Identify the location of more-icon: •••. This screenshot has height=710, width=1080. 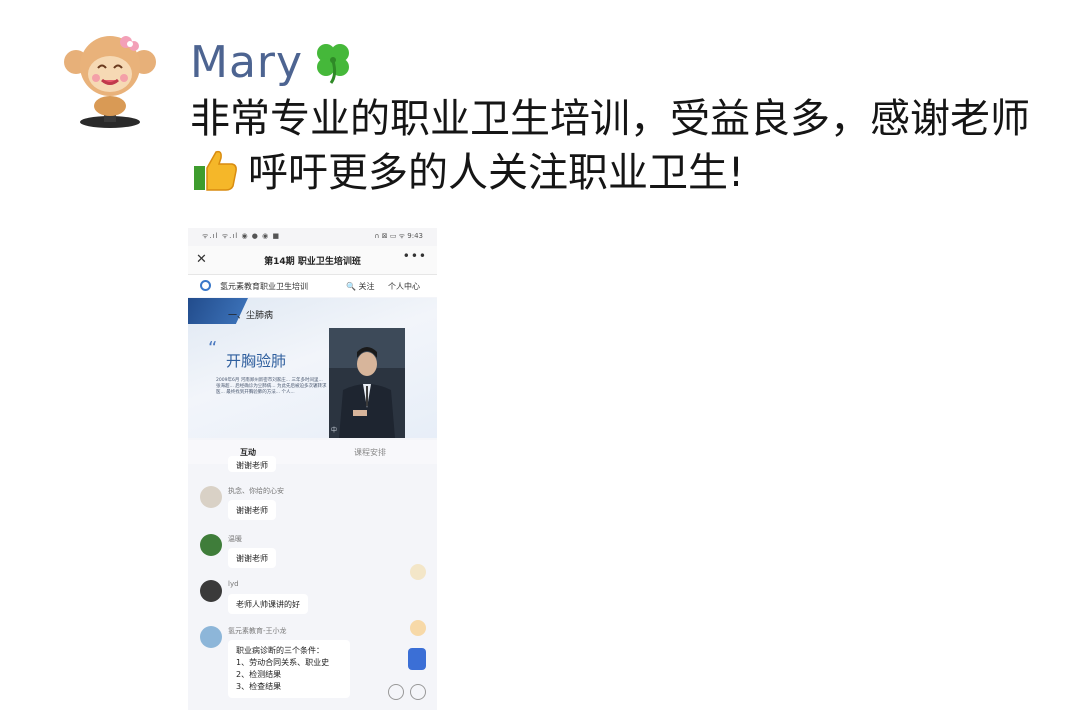
(415, 256).